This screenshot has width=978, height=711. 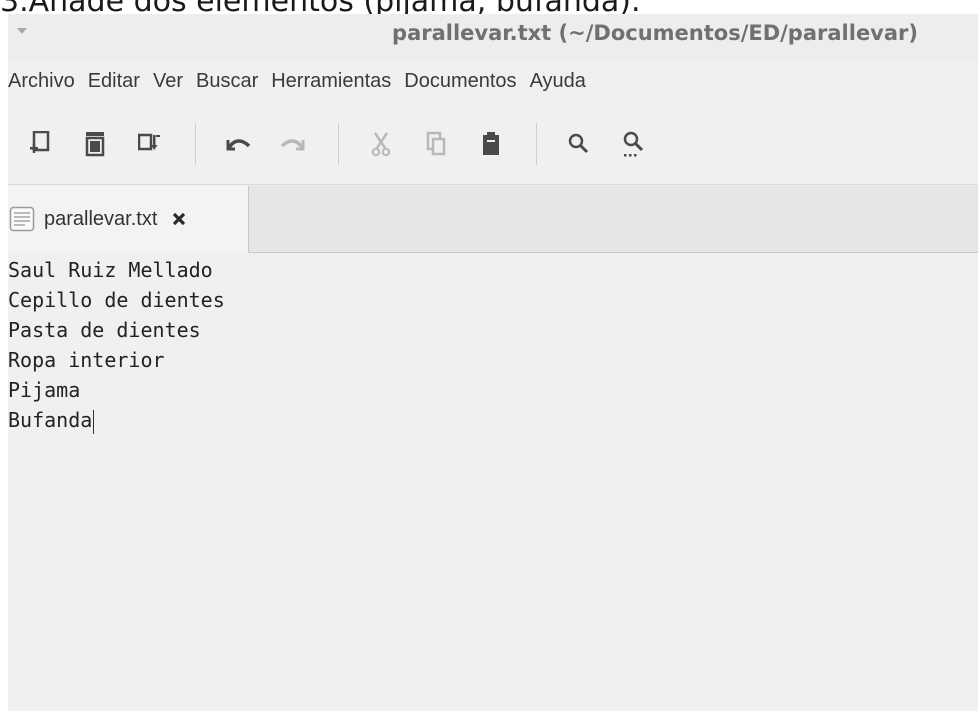 I want to click on menu-documentos: Documentos, so click(x=460, y=81).